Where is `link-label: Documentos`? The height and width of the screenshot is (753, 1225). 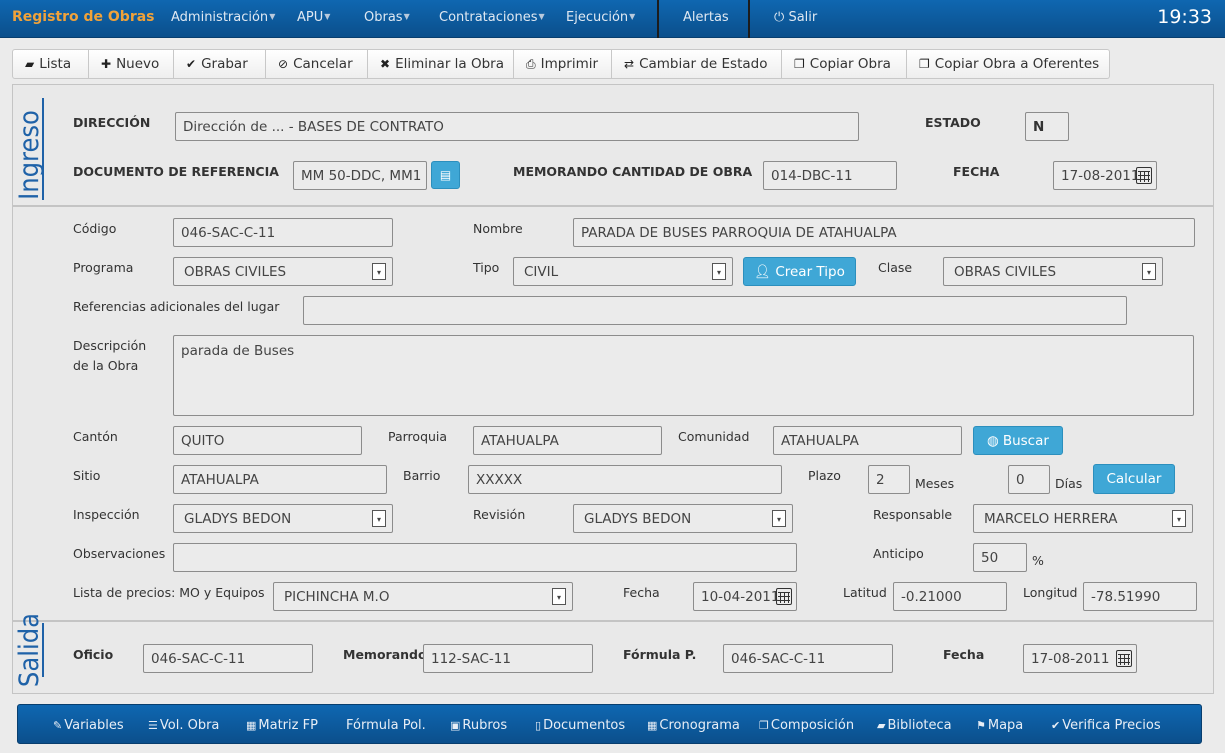 link-label: Documentos is located at coordinates (584, 725).